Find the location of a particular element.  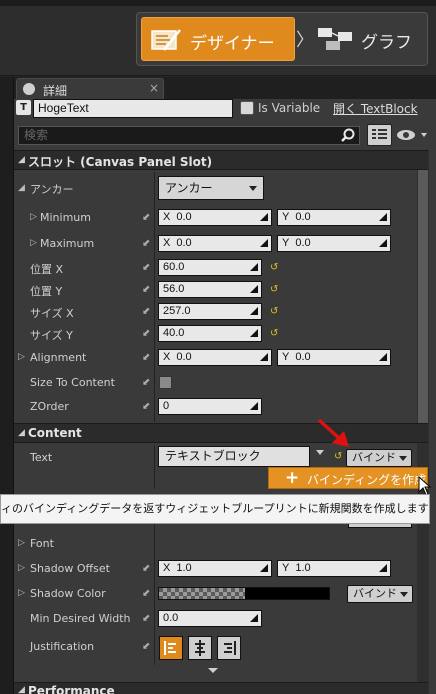

anchor-dropdown: アンカー is located at coordinates (211, 188).